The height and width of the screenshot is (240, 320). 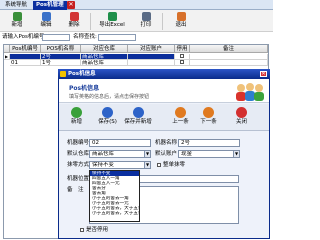 I want to click on save-new-icon, so click(x=138, y=112).